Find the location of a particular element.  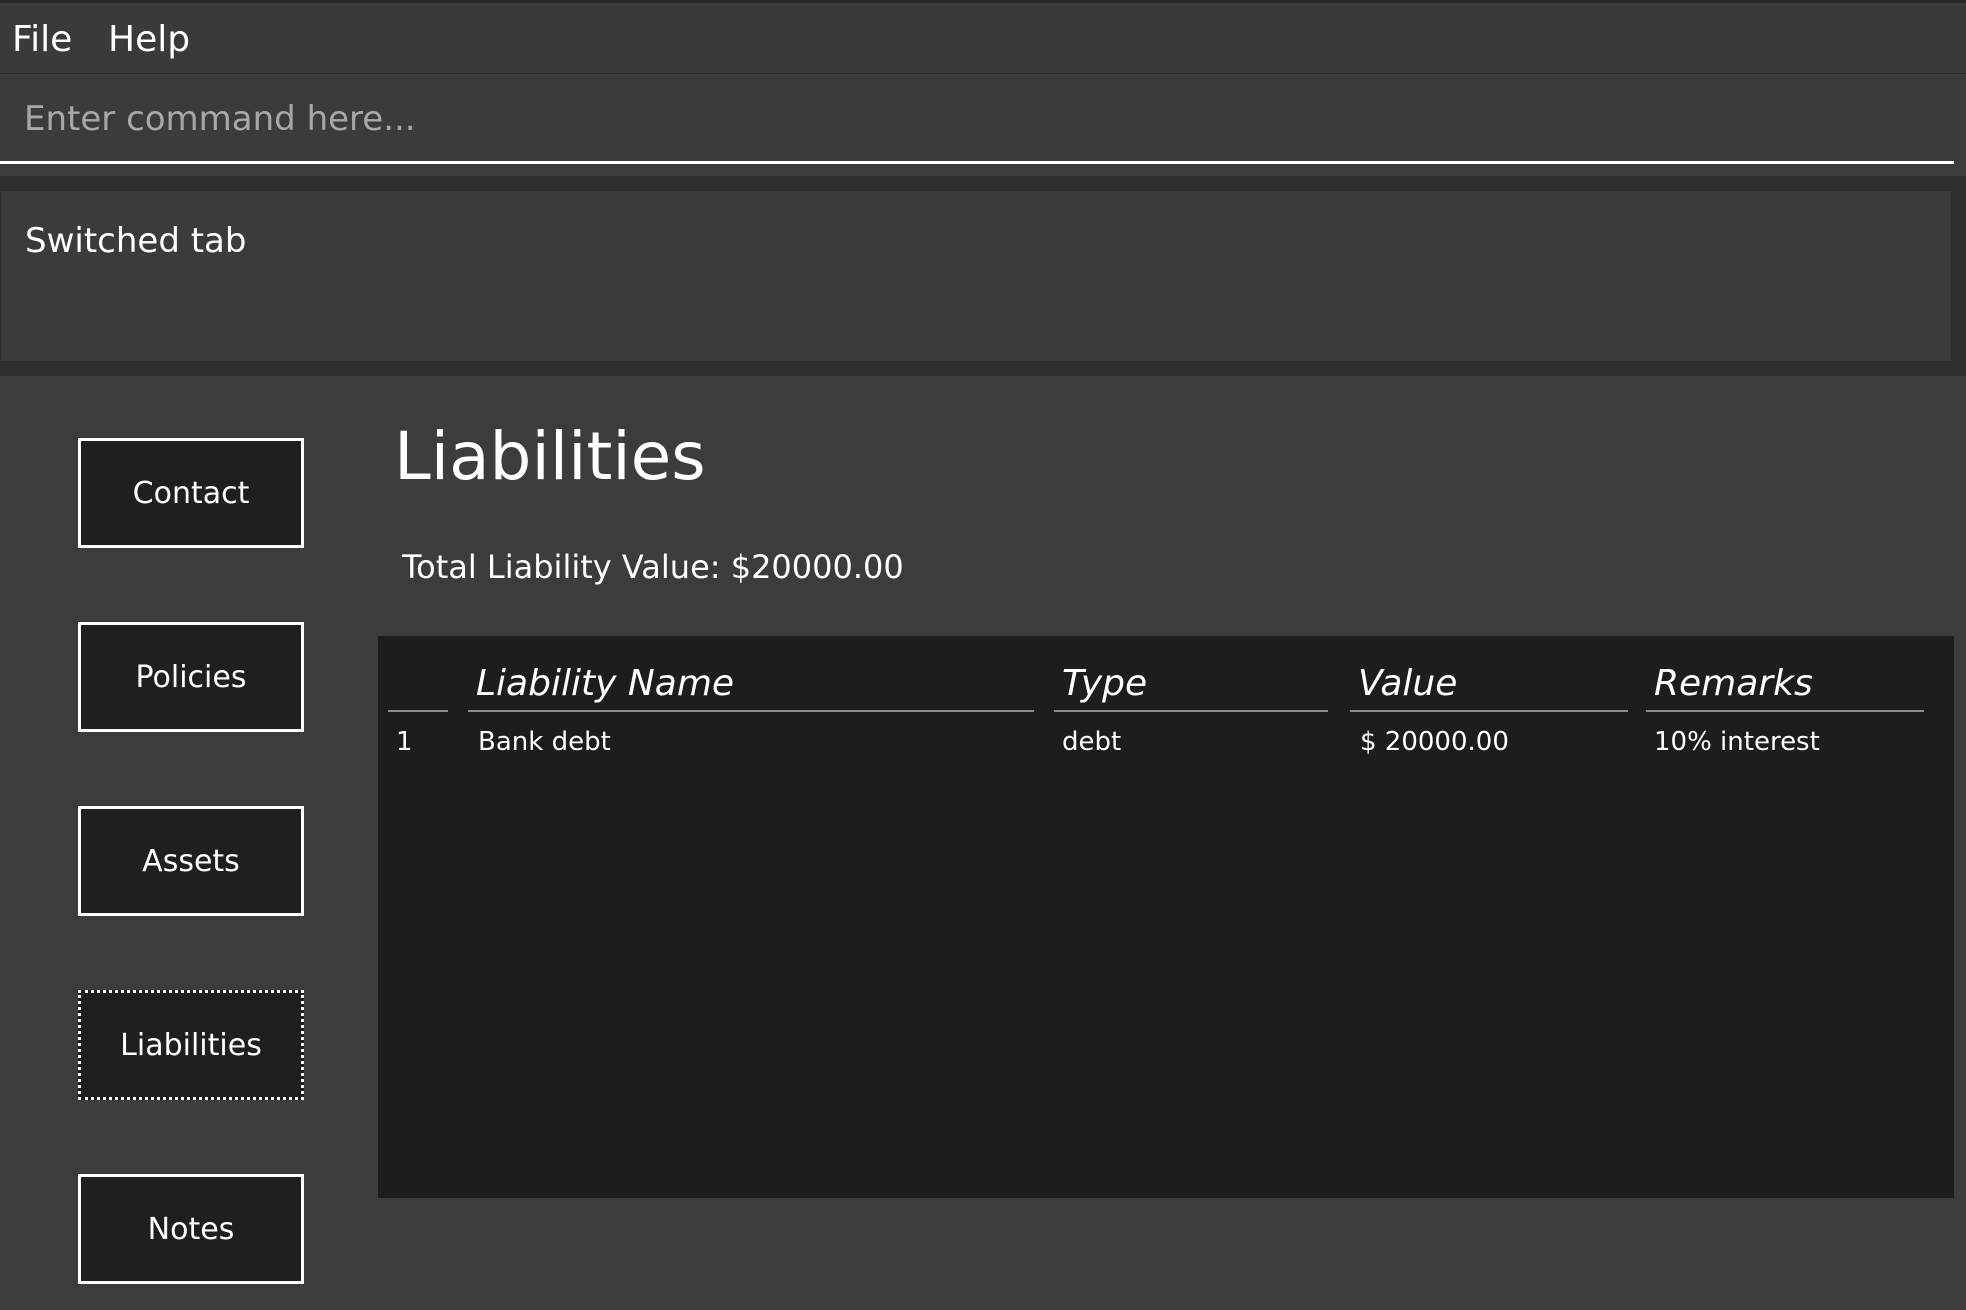

tab-liabilities: Liabilities is located at coordinates (191, 1045).